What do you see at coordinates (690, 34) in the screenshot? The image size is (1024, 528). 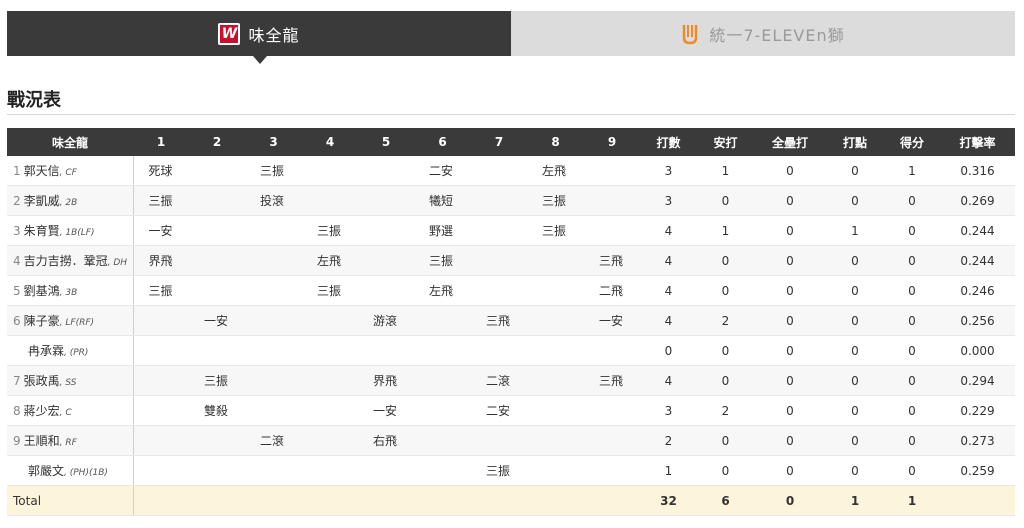 I see `uni-lions-logo-icon` at bounding box center [690, 34].